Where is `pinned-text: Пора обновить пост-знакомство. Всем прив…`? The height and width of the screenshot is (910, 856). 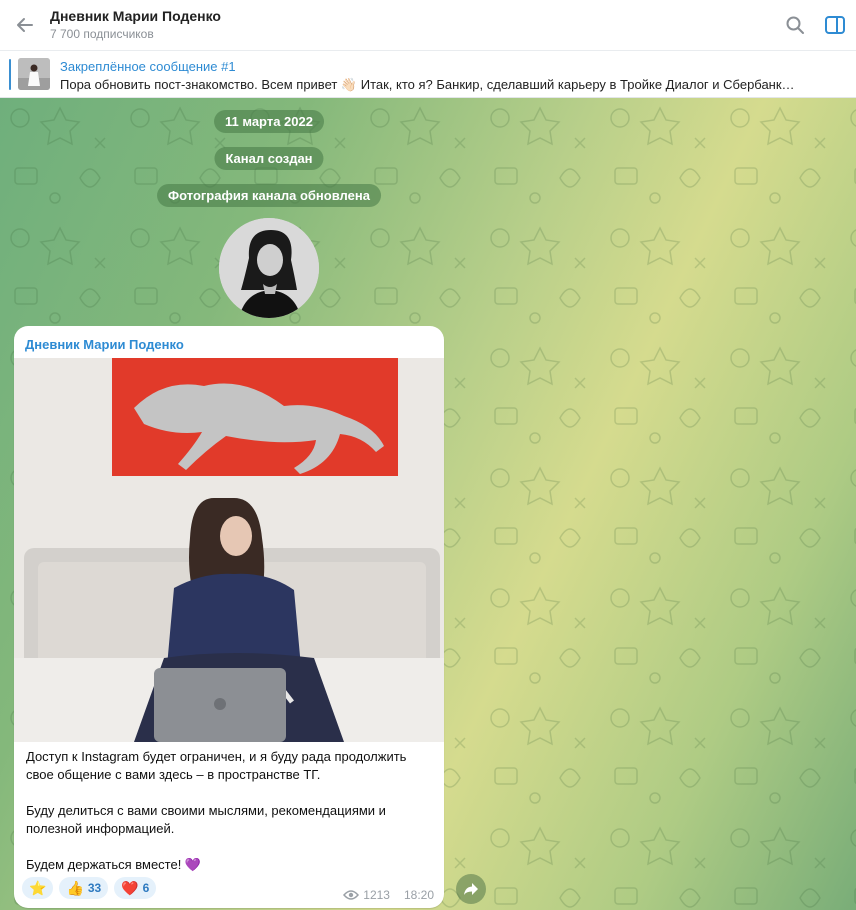
pinned-text: Пора обновить пост-знакомство. Всем прив… is located at coordinates (427, 84).